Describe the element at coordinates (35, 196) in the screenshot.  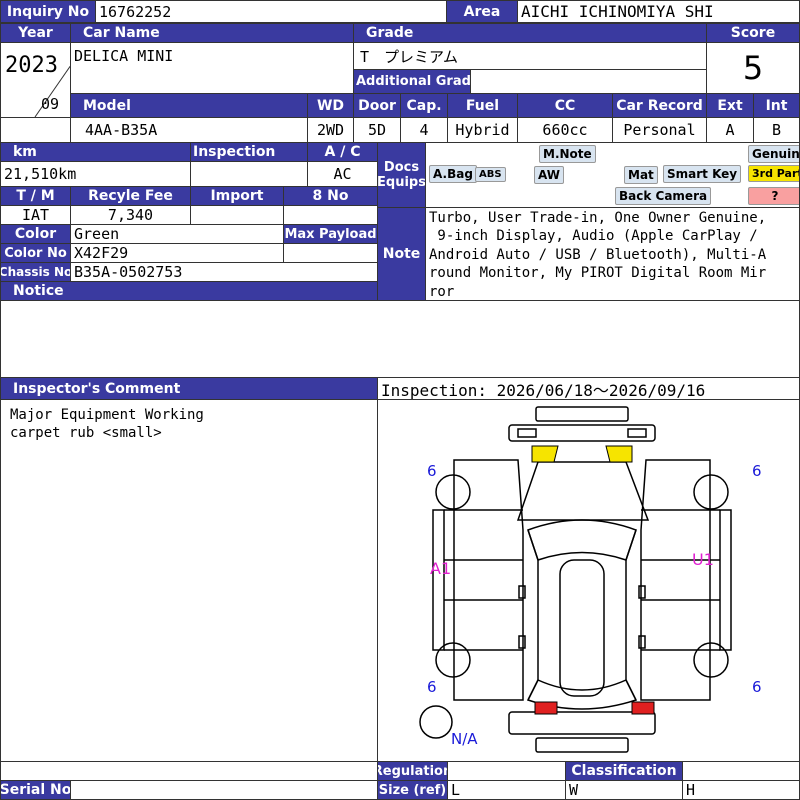
I see `tm-label: T / M` at that location.